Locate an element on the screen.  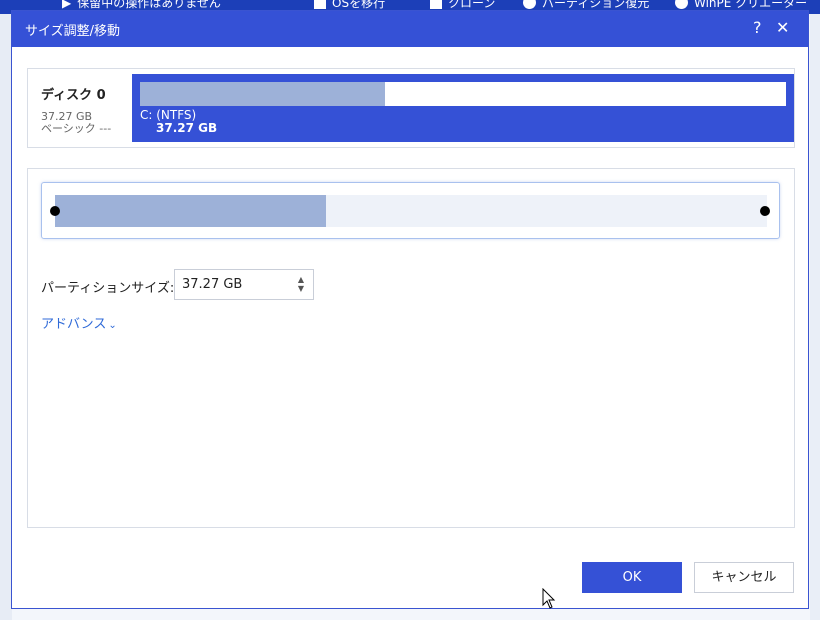
partition-label: C: (NTFS) is located at coordinates (168, 115).